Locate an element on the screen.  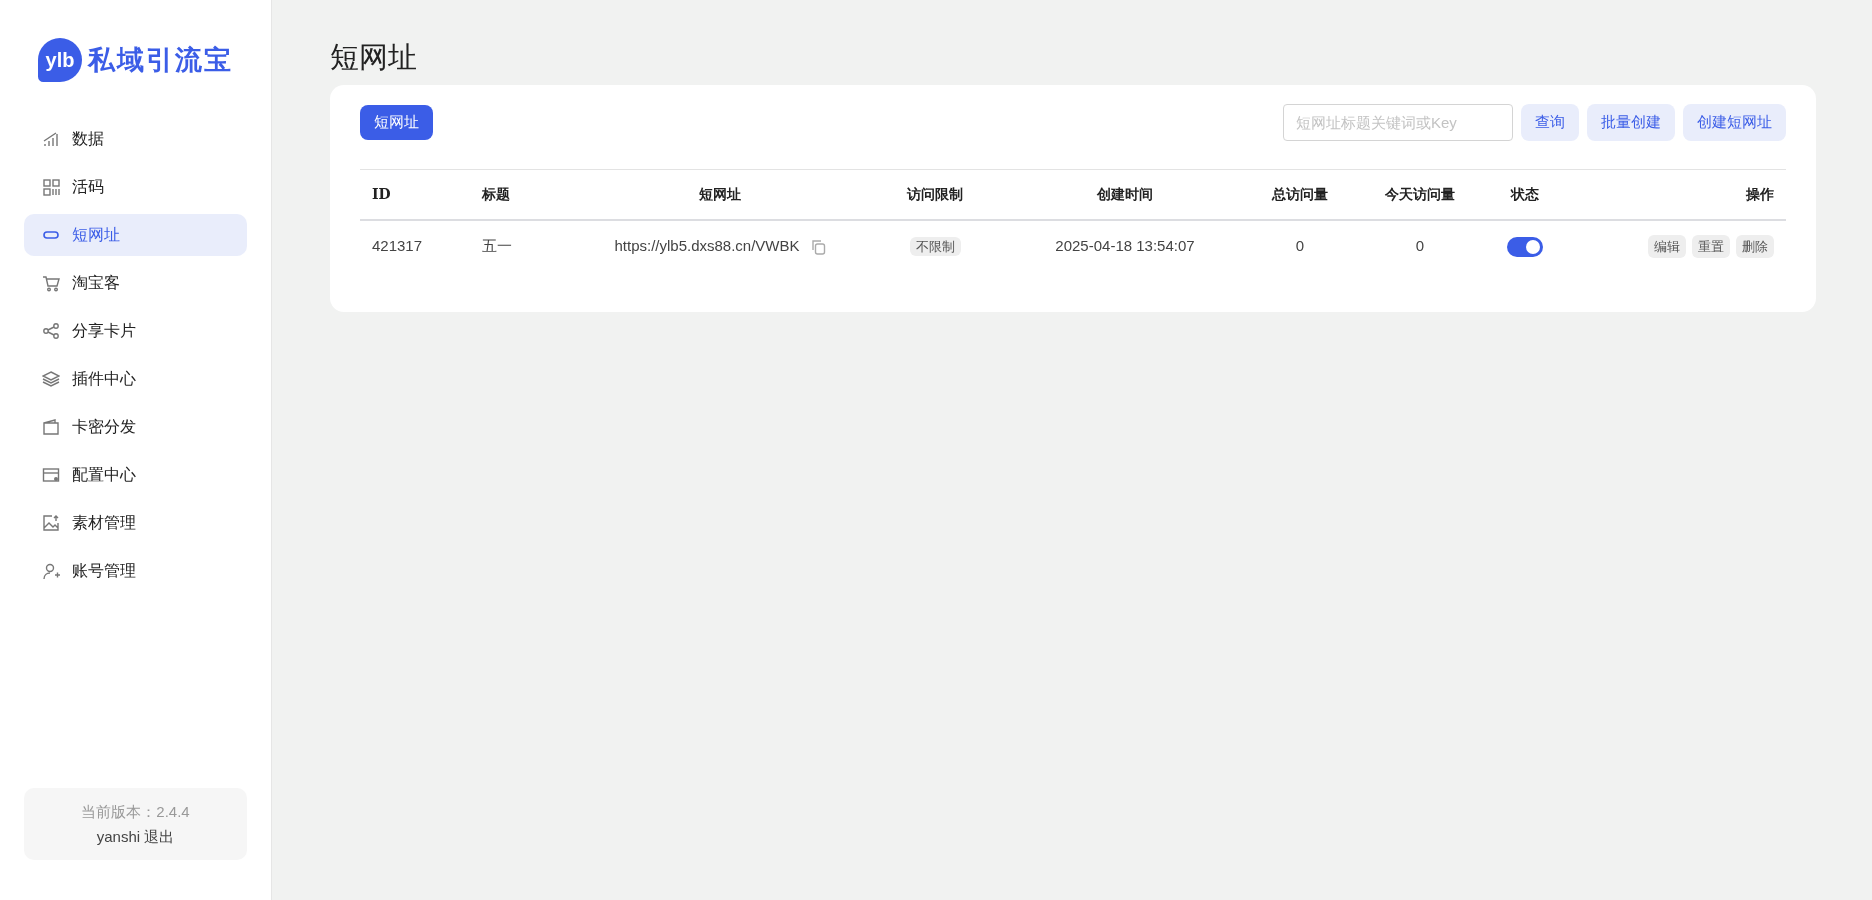
version-text: 当前版本：2.4.4 is located at coordinates (135, 812).